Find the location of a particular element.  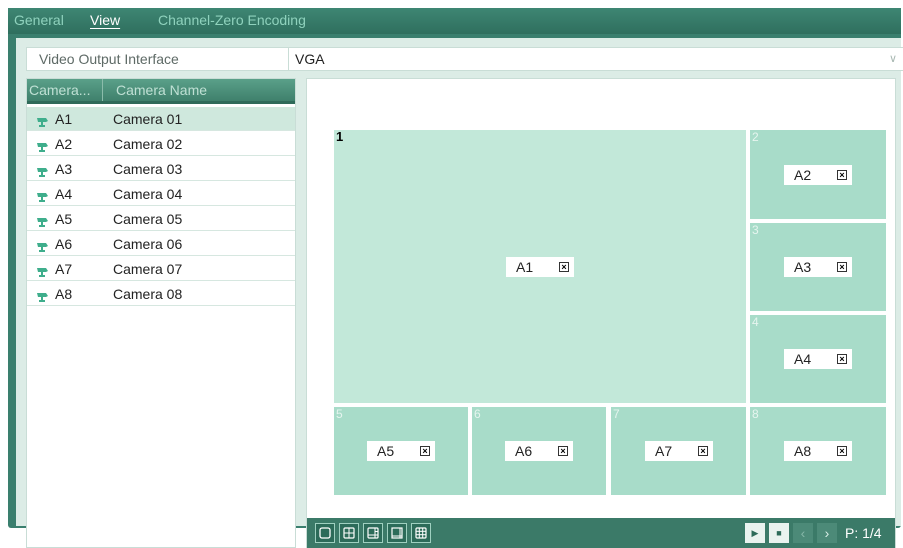

camera-name: Camera 07 is located at coordinates (148, 269).